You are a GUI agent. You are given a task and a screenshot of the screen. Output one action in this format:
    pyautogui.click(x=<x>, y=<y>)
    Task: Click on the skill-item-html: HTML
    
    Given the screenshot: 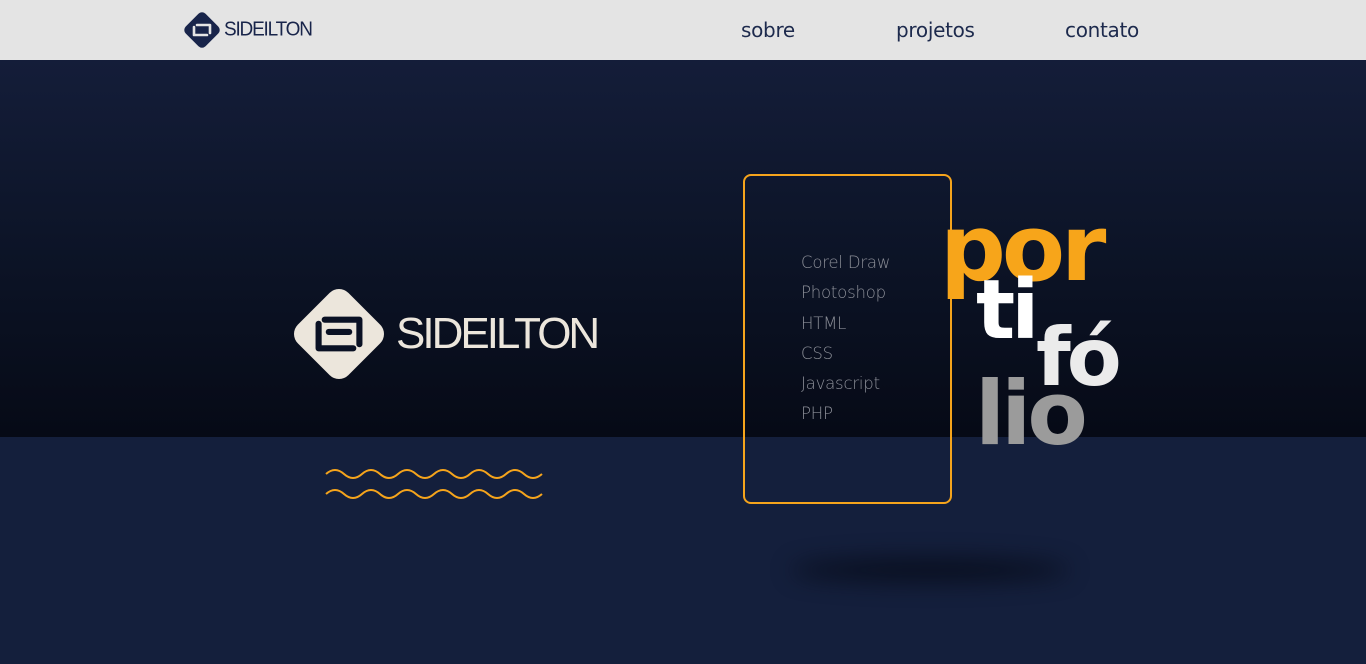 What is the action you would take?
    pyautogui.click(x=824, y=323)
    